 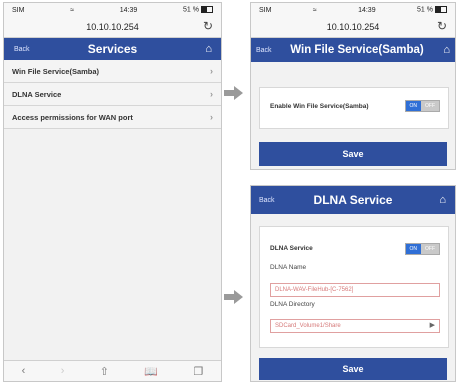 I want to click on nav-bar: Back Services ⌂, so click(x=112, y=49).